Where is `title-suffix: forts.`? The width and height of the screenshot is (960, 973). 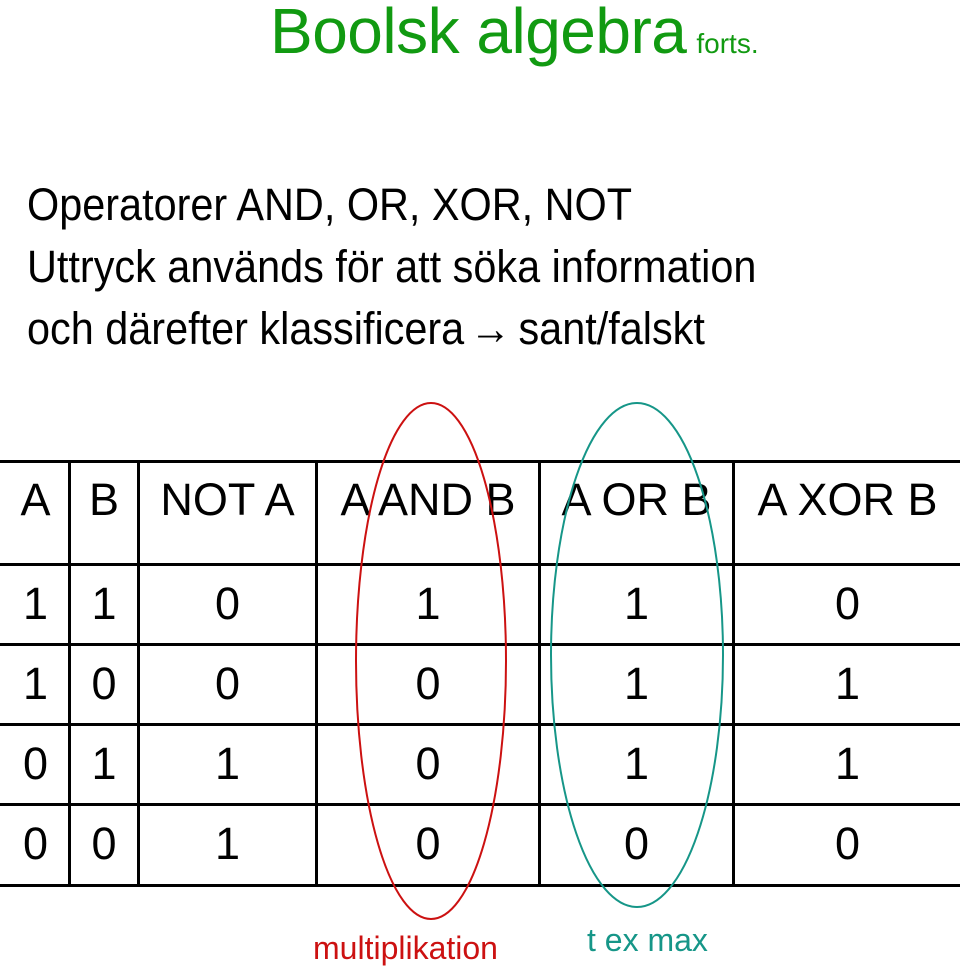
title-suffix: forts. is located at coordinates (727, 43).